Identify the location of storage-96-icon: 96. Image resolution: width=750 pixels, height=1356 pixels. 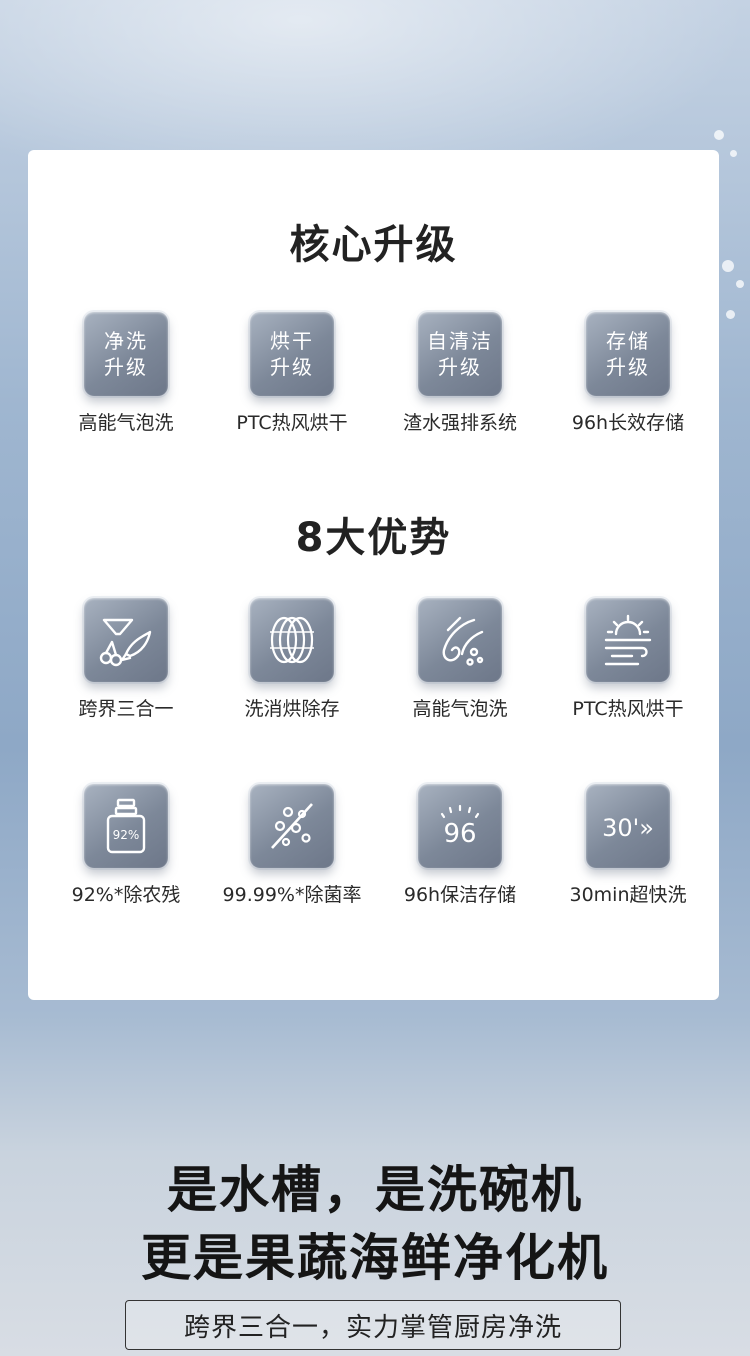
(460, 826).